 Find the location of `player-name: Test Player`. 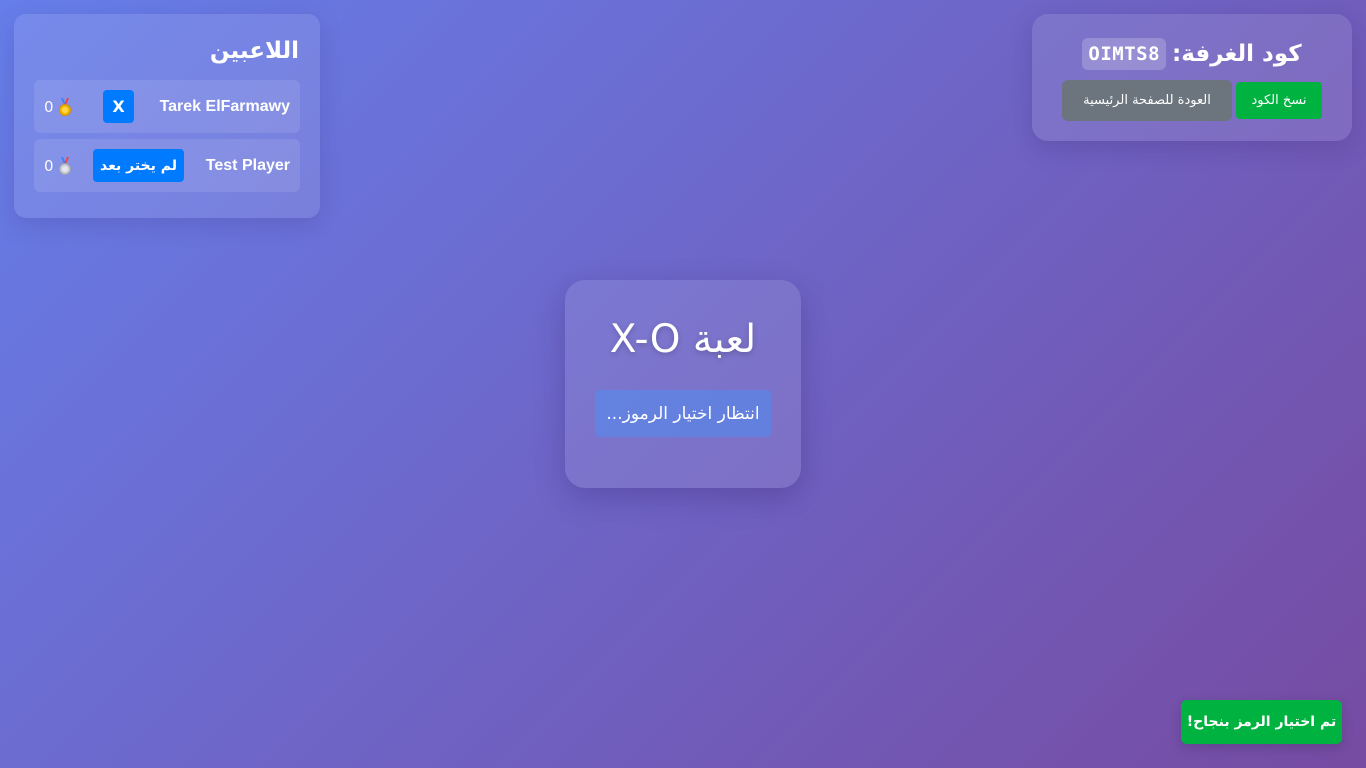

player-name: Test Player is located at coordinates (247, 165).